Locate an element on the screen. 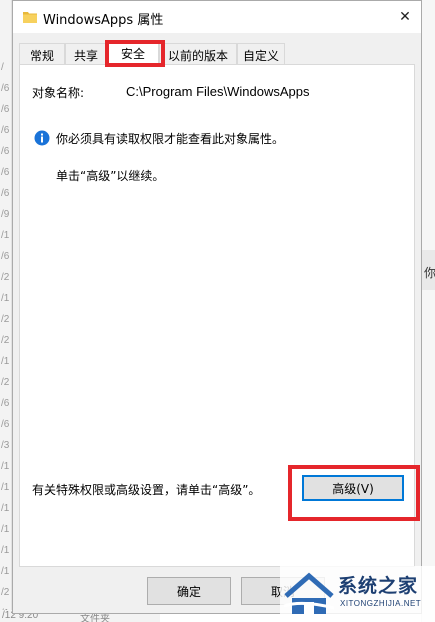 The image size is (435, 622). tab-previous-versions: 以前的版本 is located at coordinates (198, 54).